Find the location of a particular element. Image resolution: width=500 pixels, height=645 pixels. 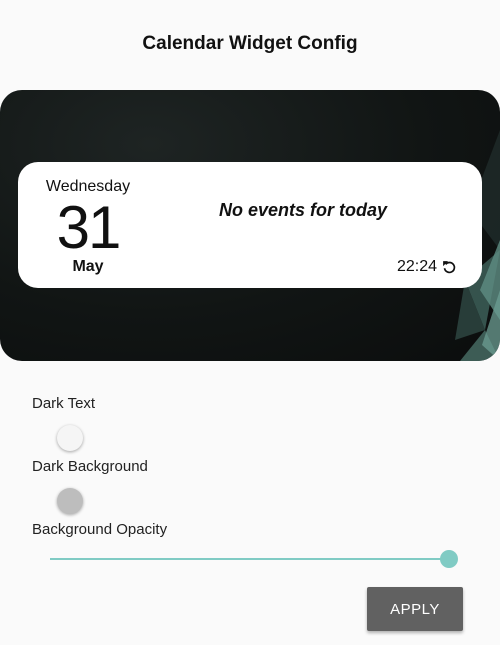

background-opacity-label: Background Opacity is located at coordinates (100, 529).